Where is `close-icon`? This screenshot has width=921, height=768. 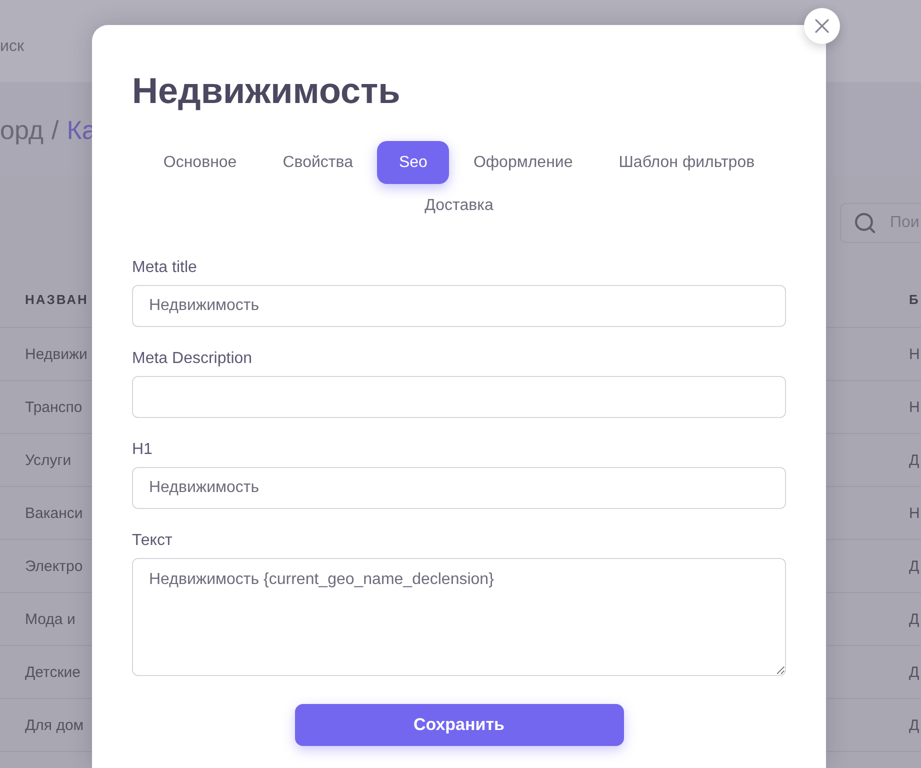 close-icon is located at coordinates (822, 26).